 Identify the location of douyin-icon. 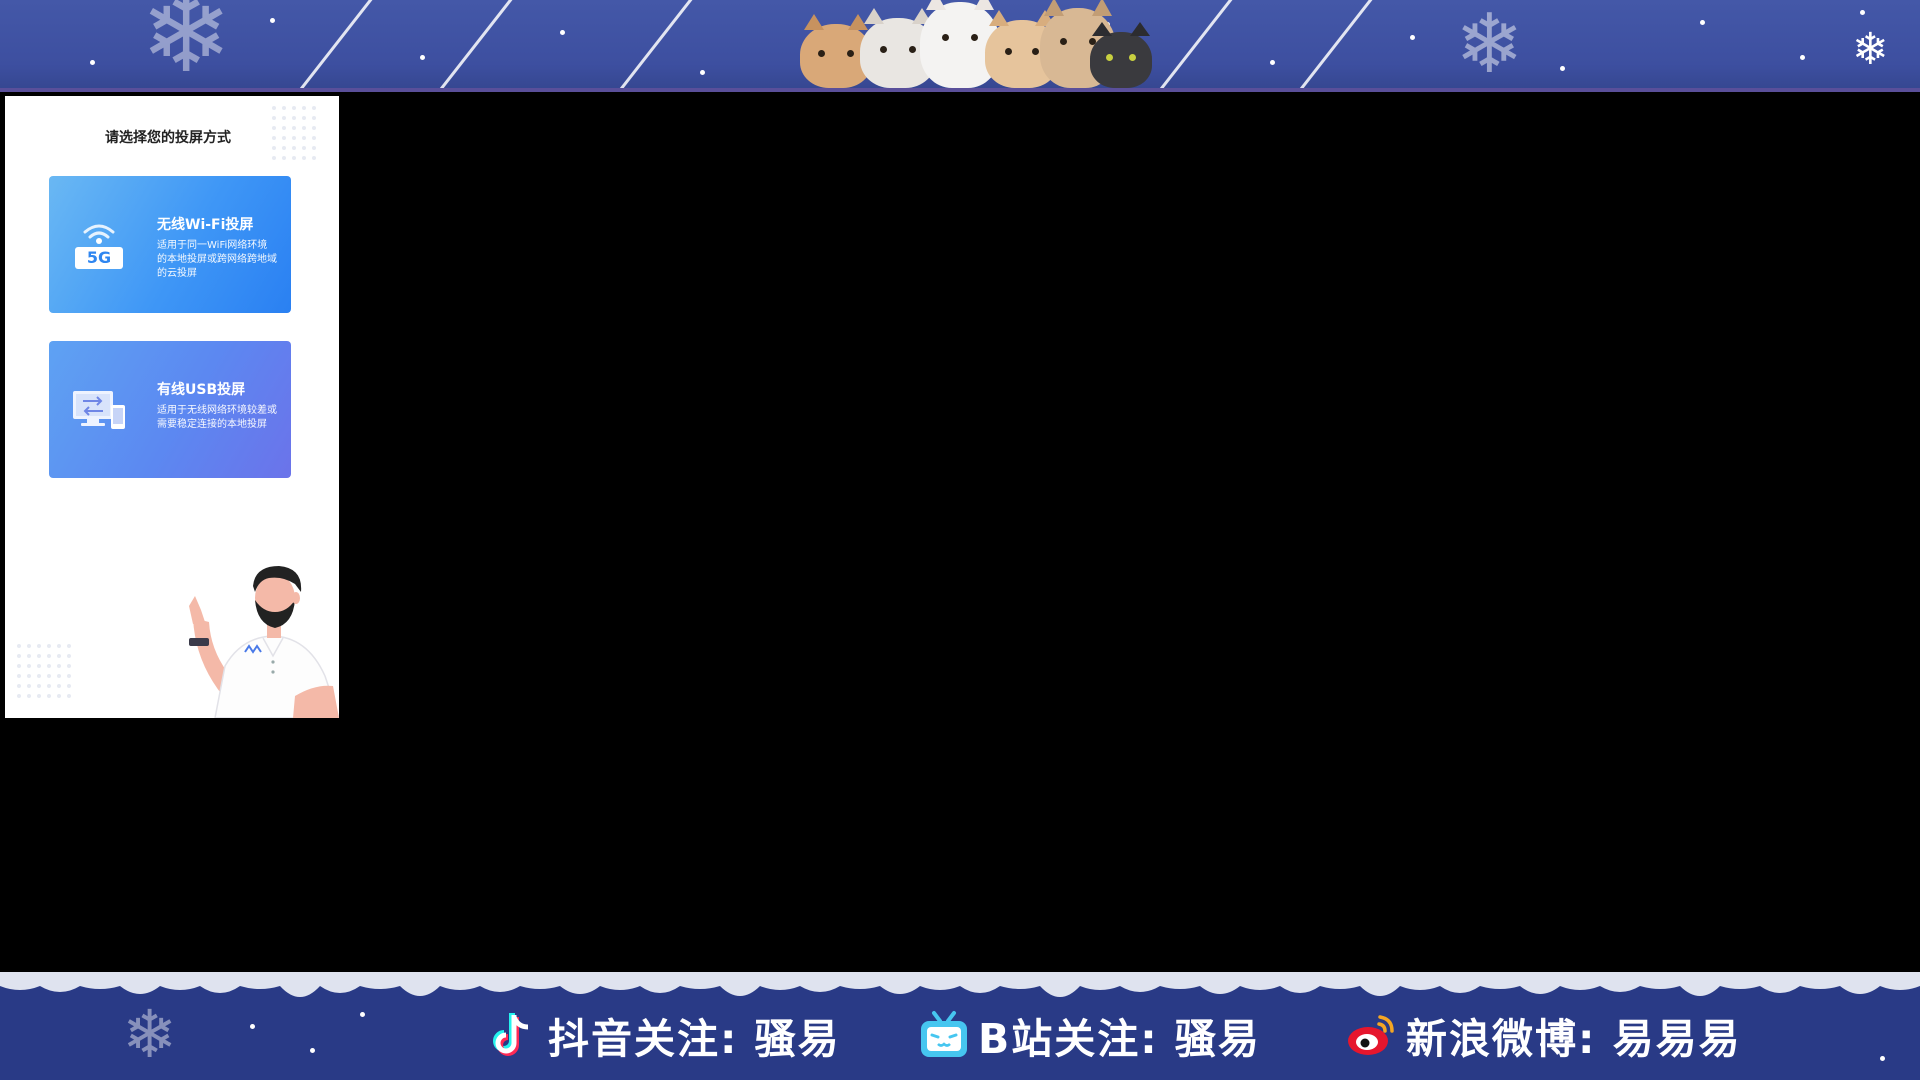
(511, 1034).